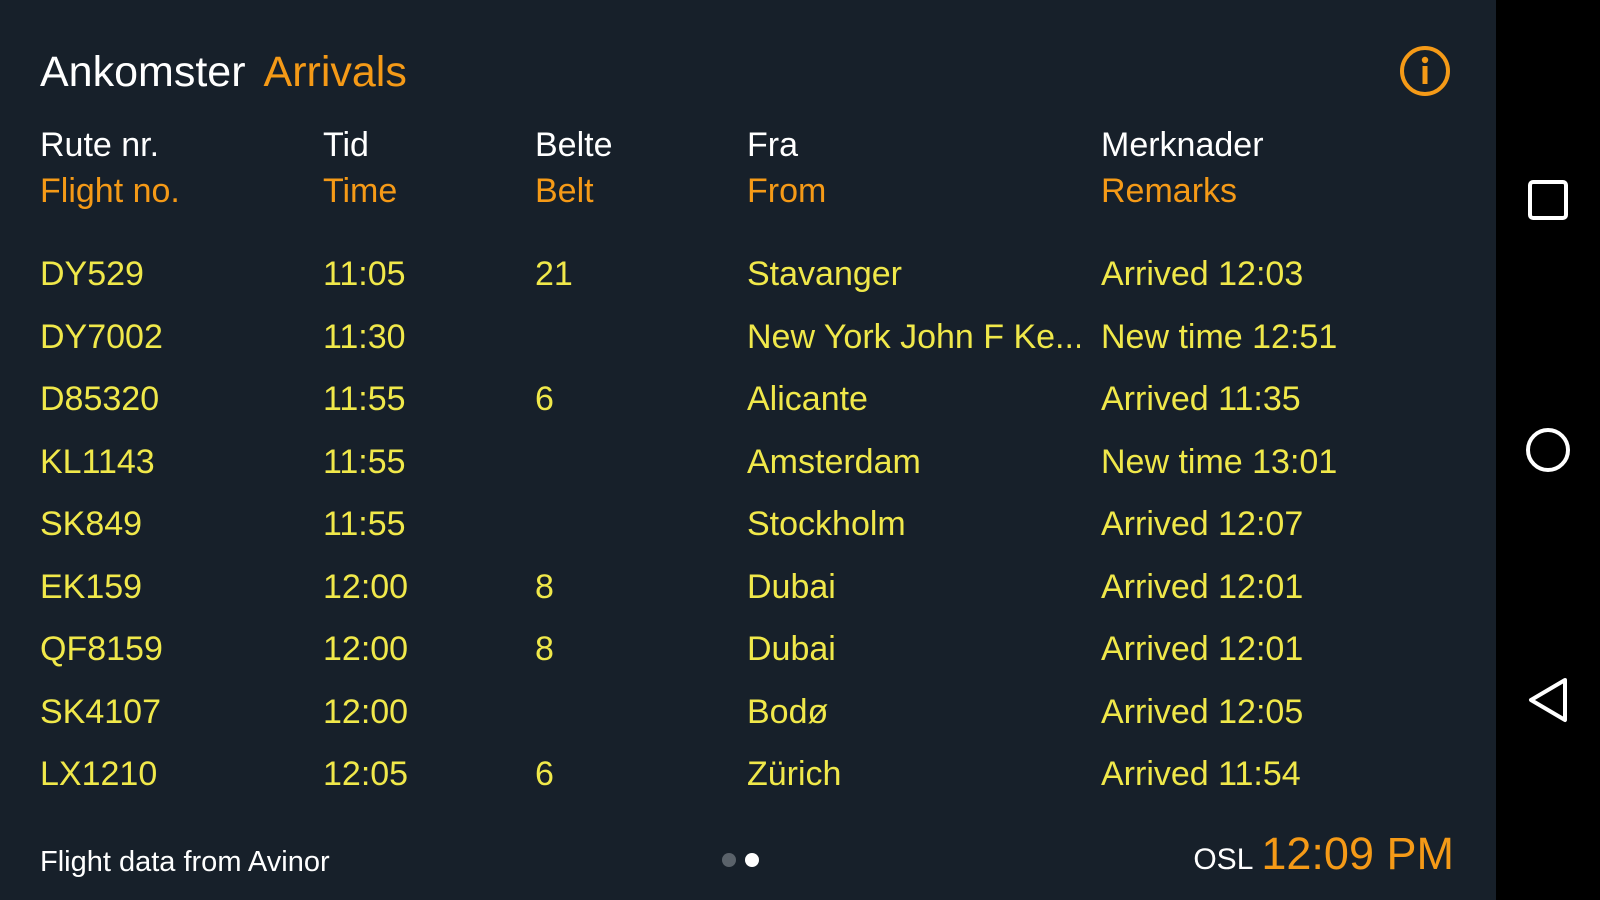  I want to click on column-header-label-en: Remarks, so click(1169, 191).